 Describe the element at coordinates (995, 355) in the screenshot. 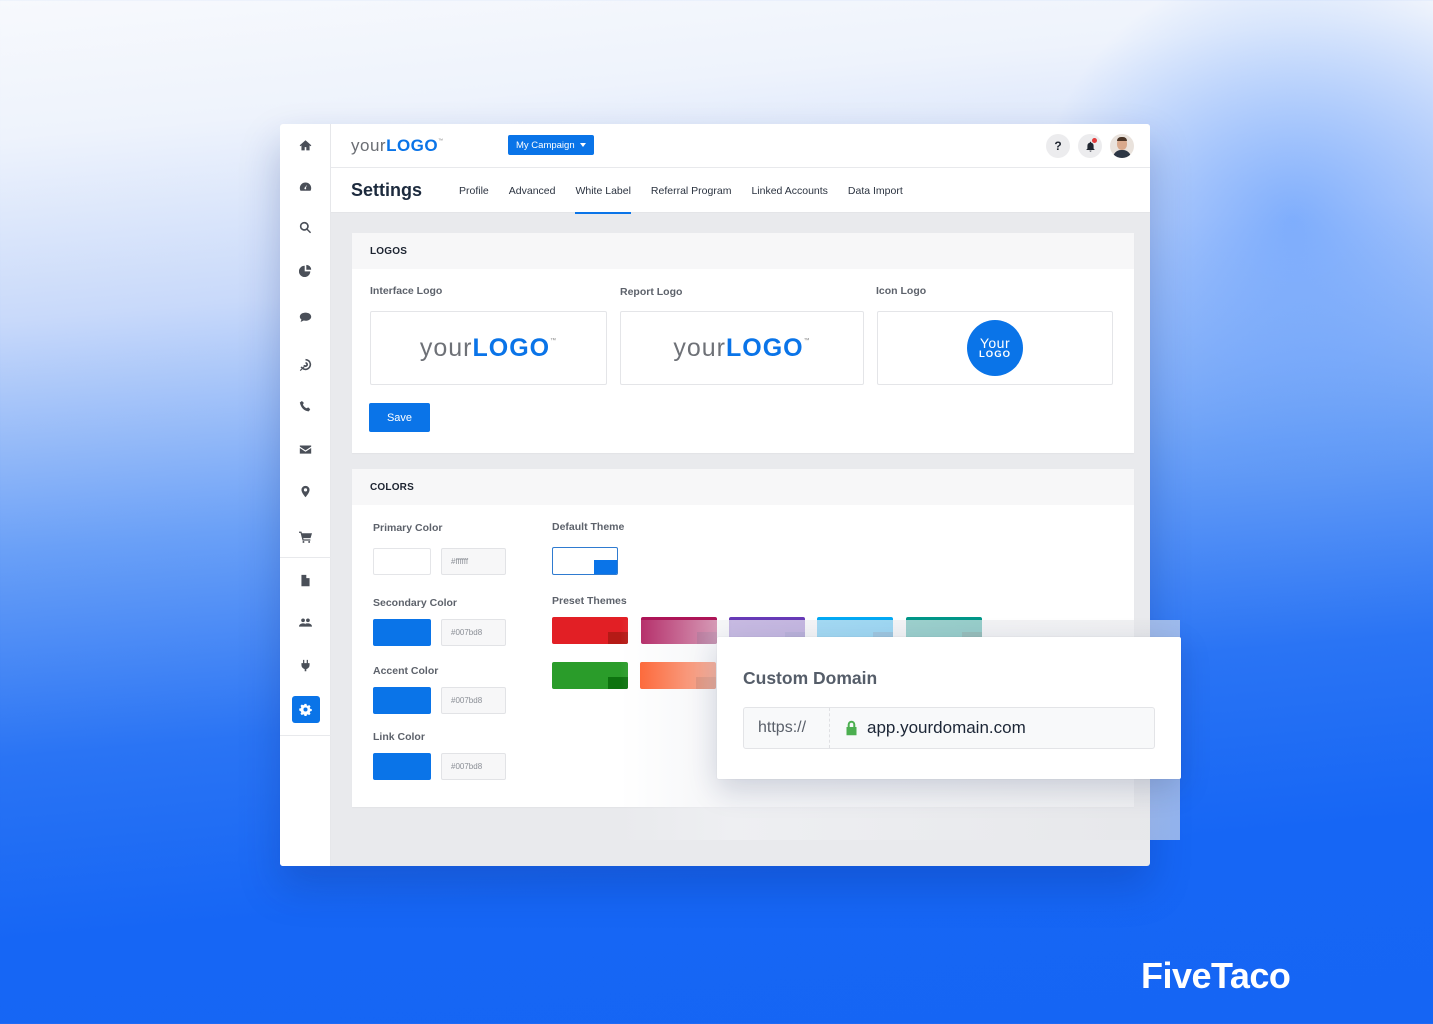

I see `icon-logo-line2: LOGO` at that location.